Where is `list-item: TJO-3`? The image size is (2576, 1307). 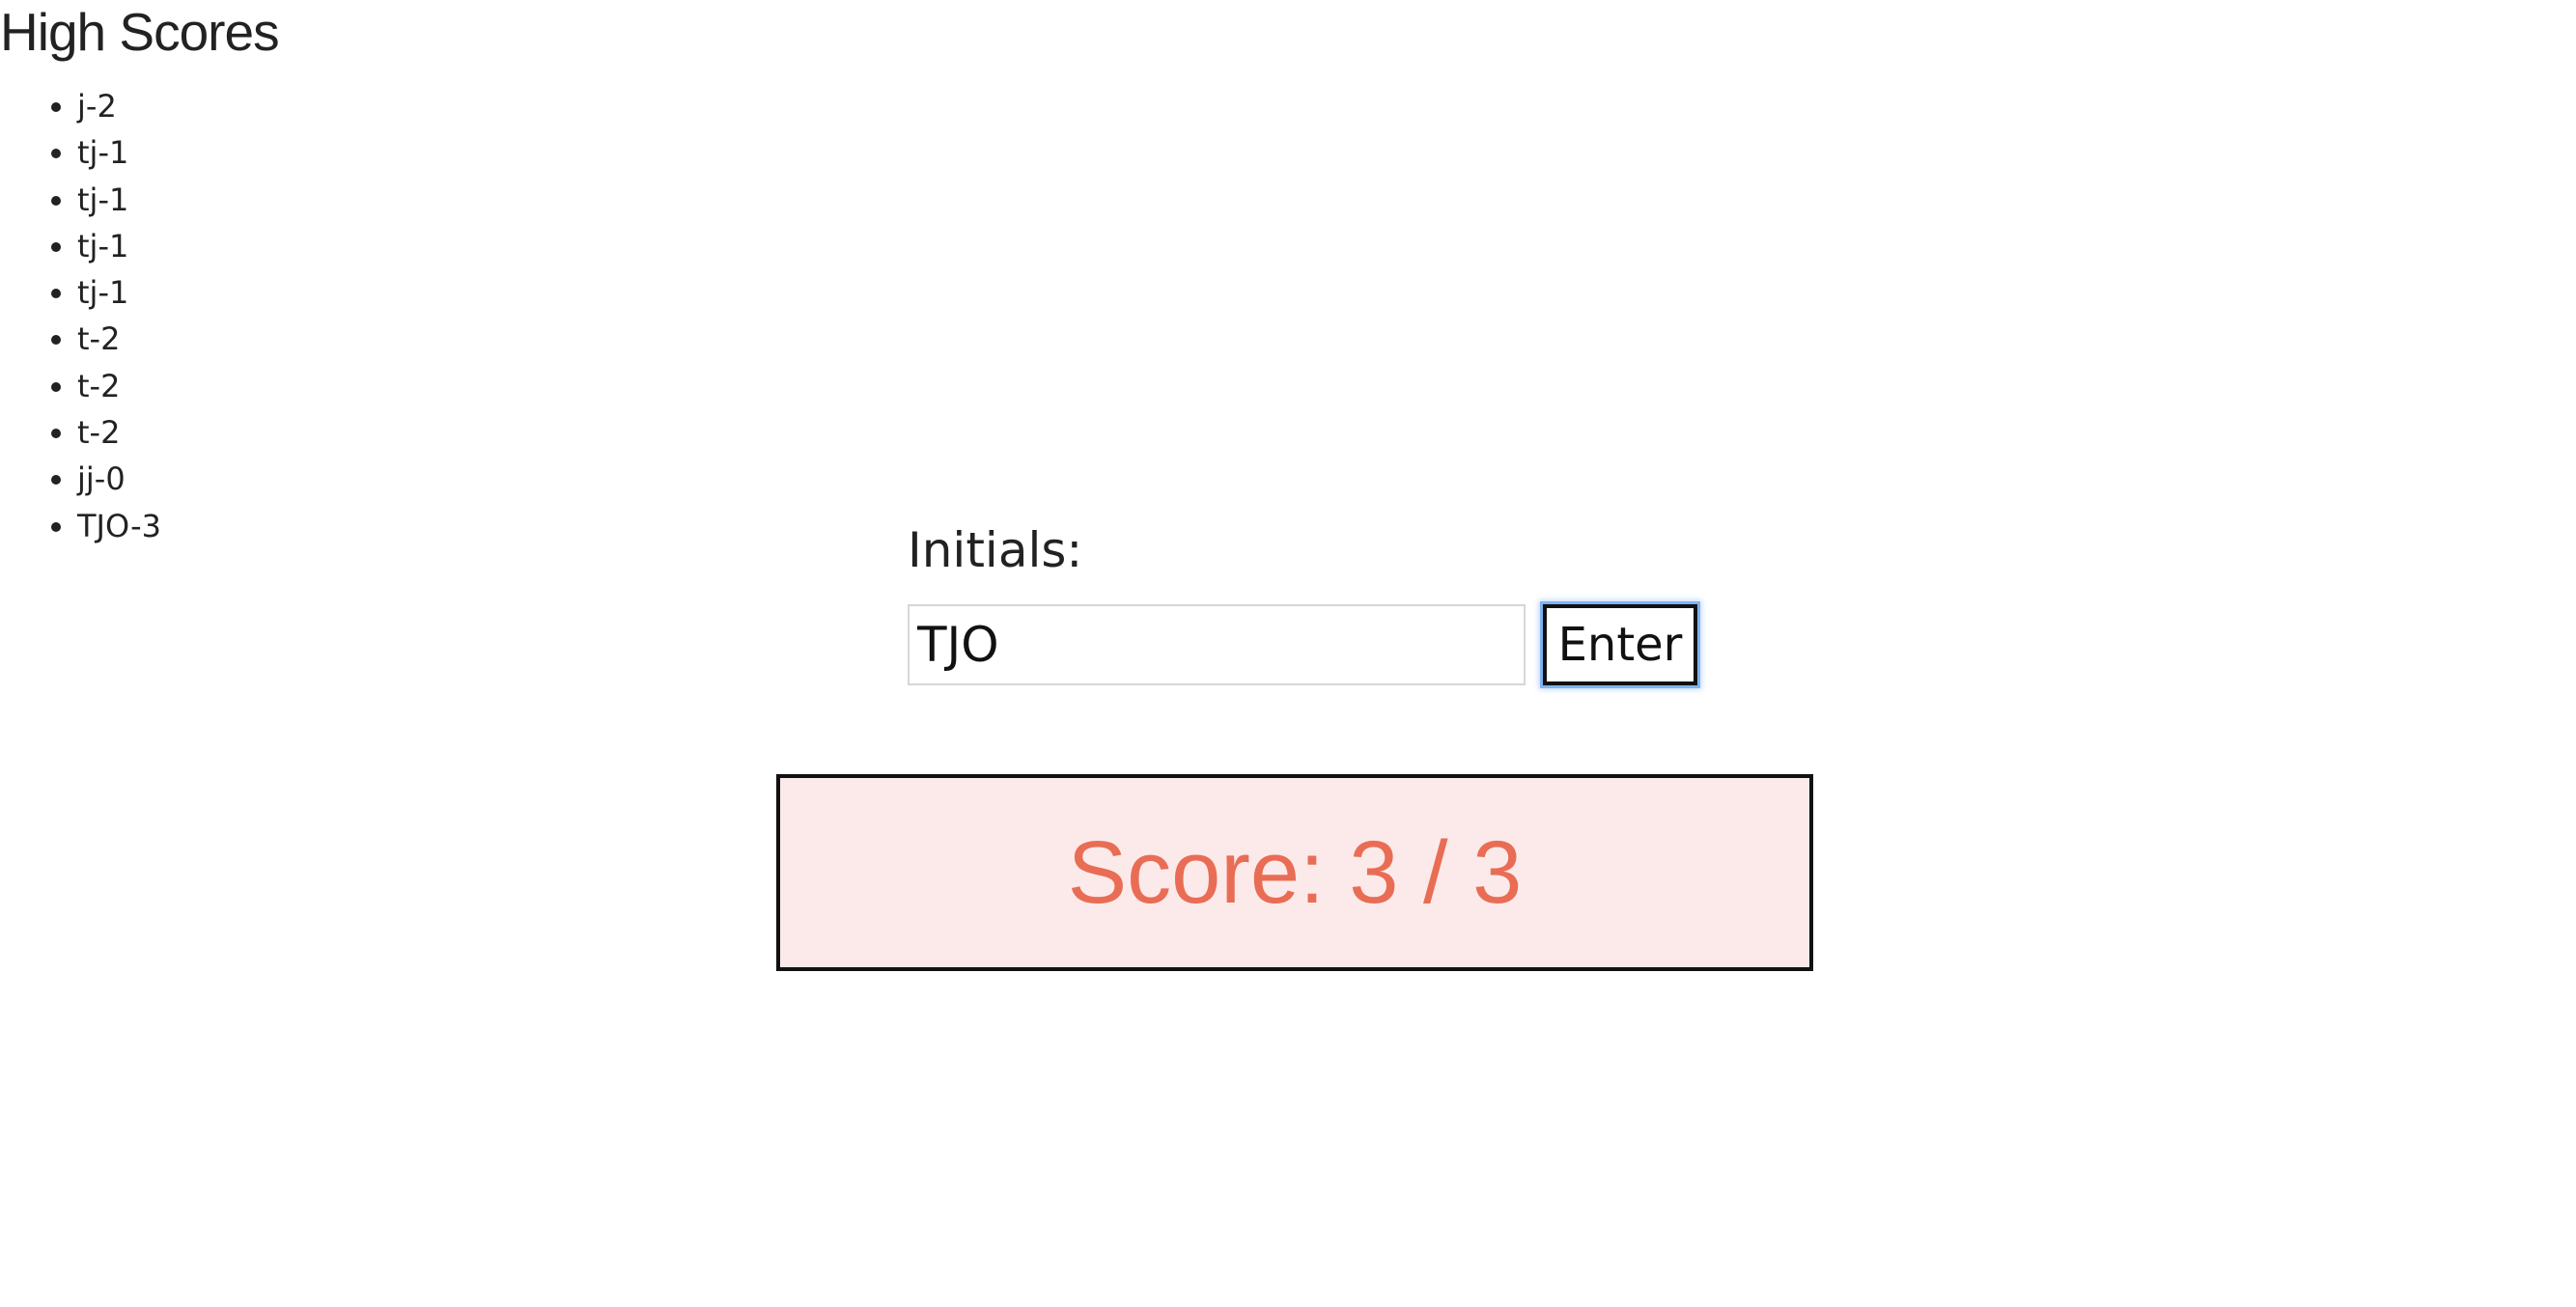
list-item: TJO-3 is located at coordinates (119, 526).